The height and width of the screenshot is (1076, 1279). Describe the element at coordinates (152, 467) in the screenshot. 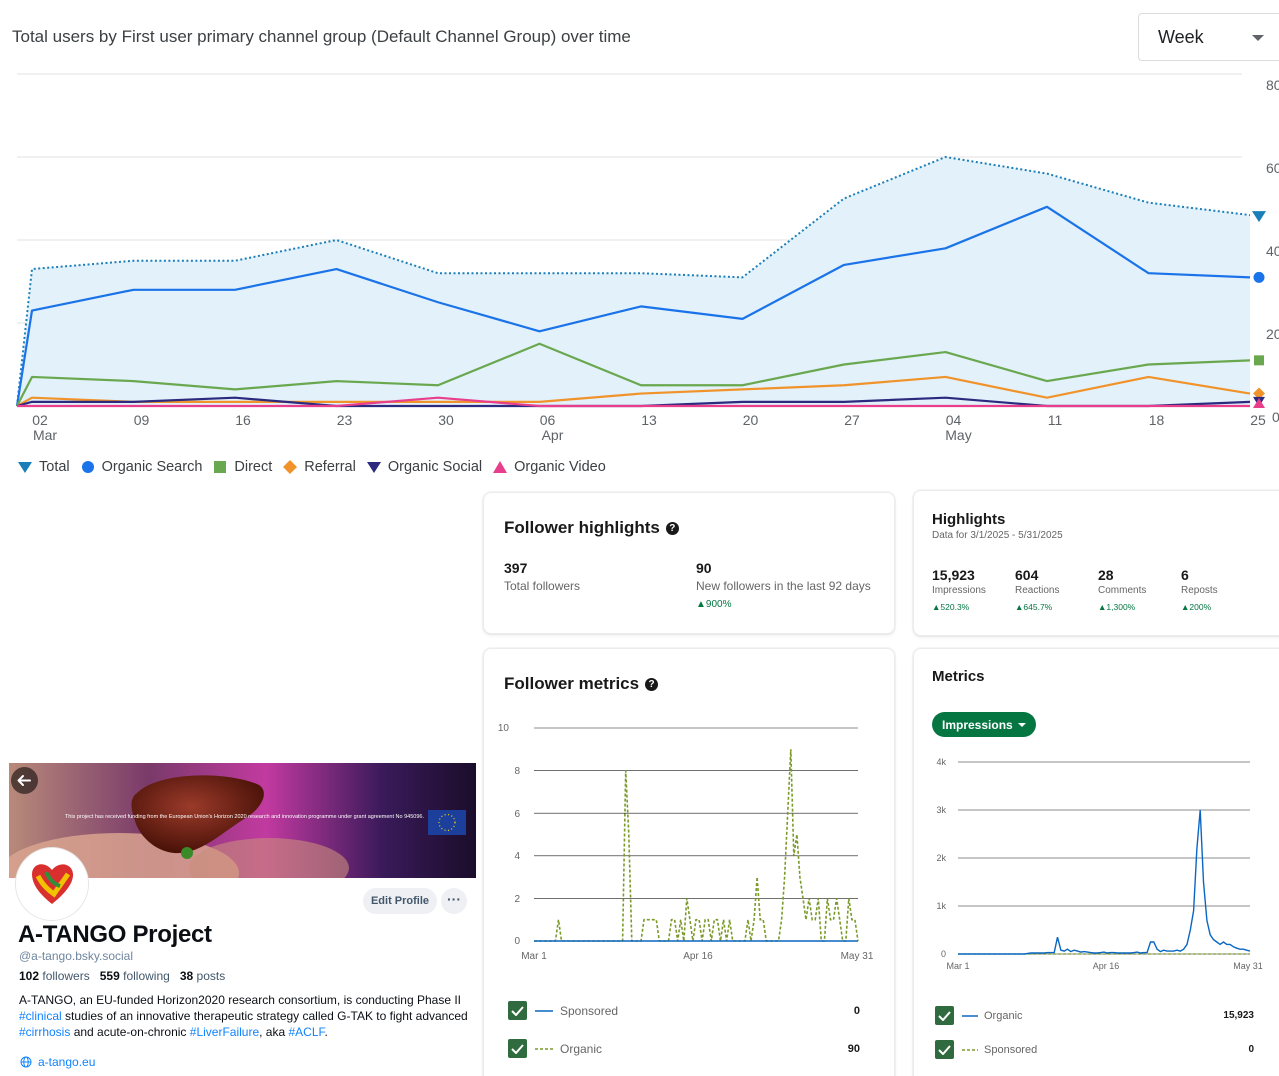

I see `legend-label: Organic Search` at that location.